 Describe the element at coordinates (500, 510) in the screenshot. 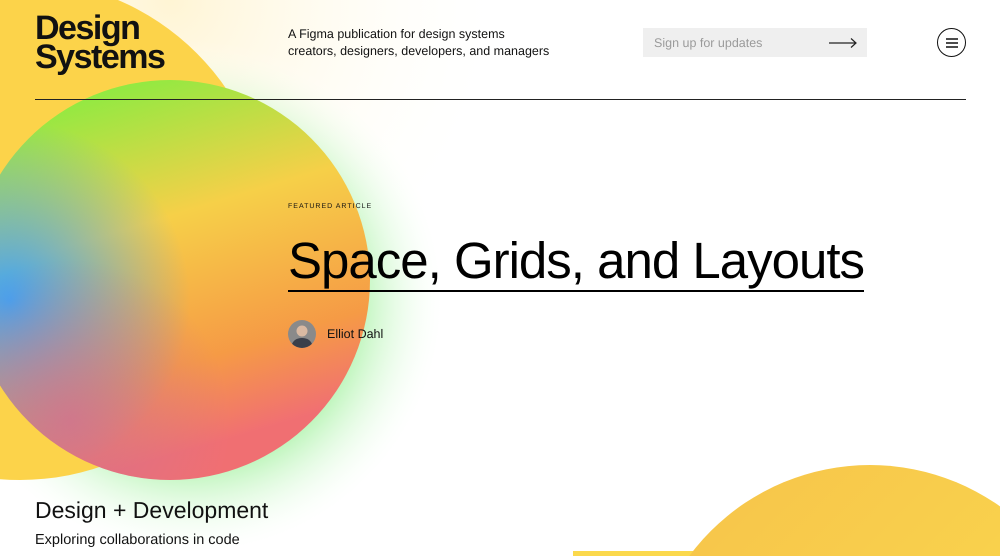

I see `section-title: Design + Development` at that location.